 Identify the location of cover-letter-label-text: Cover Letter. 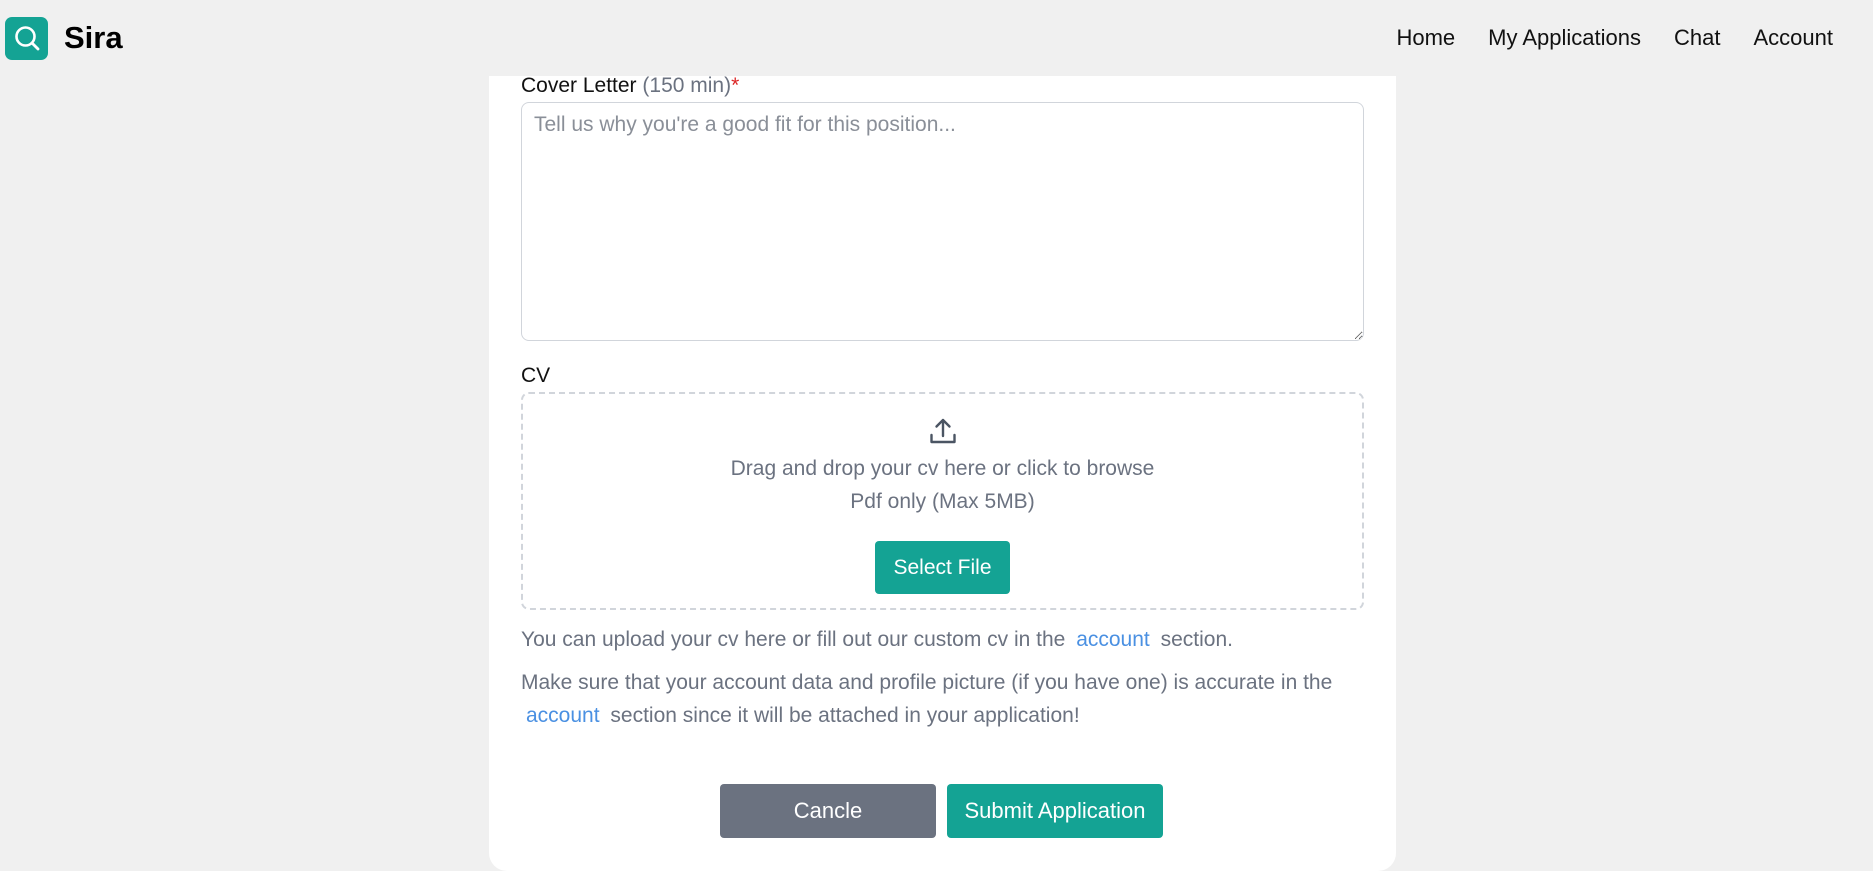
(579, 85).